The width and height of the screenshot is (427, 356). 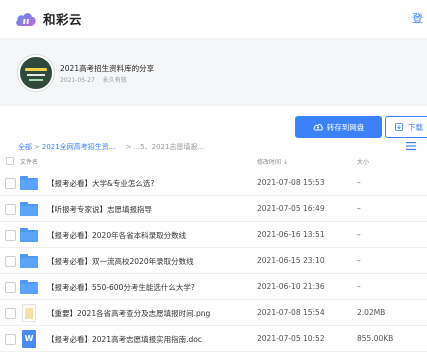 I want to click on cloud-save-icon, so click(x=318, y=127).